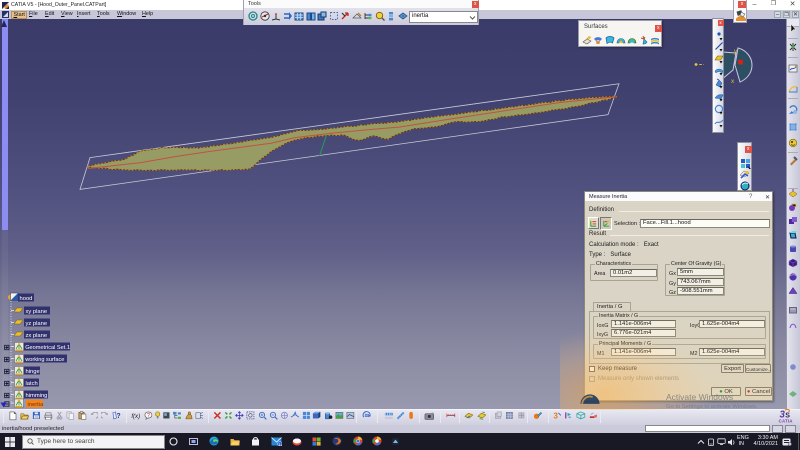  I want to click on svg-text: hinge, so click(33, 372).